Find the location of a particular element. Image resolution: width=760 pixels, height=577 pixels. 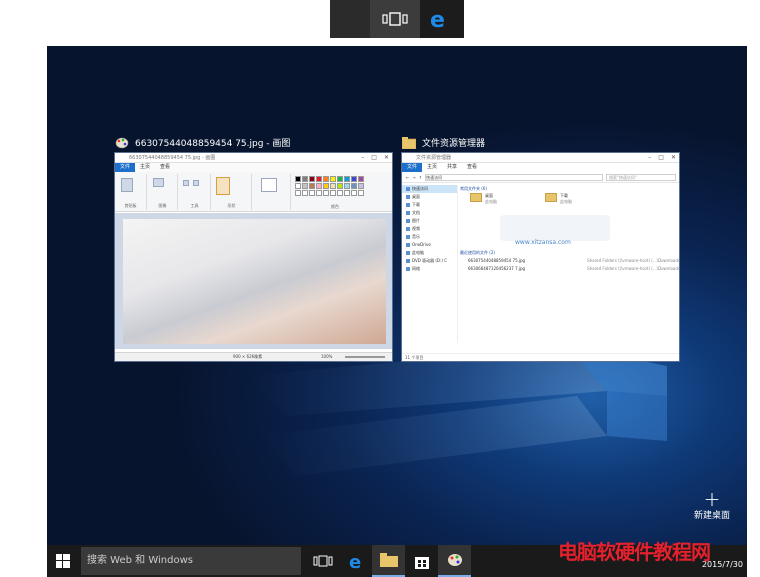

explorer-titlebar: 文件资源管理器 – □ ✕ is located at coordinates (540, 158).